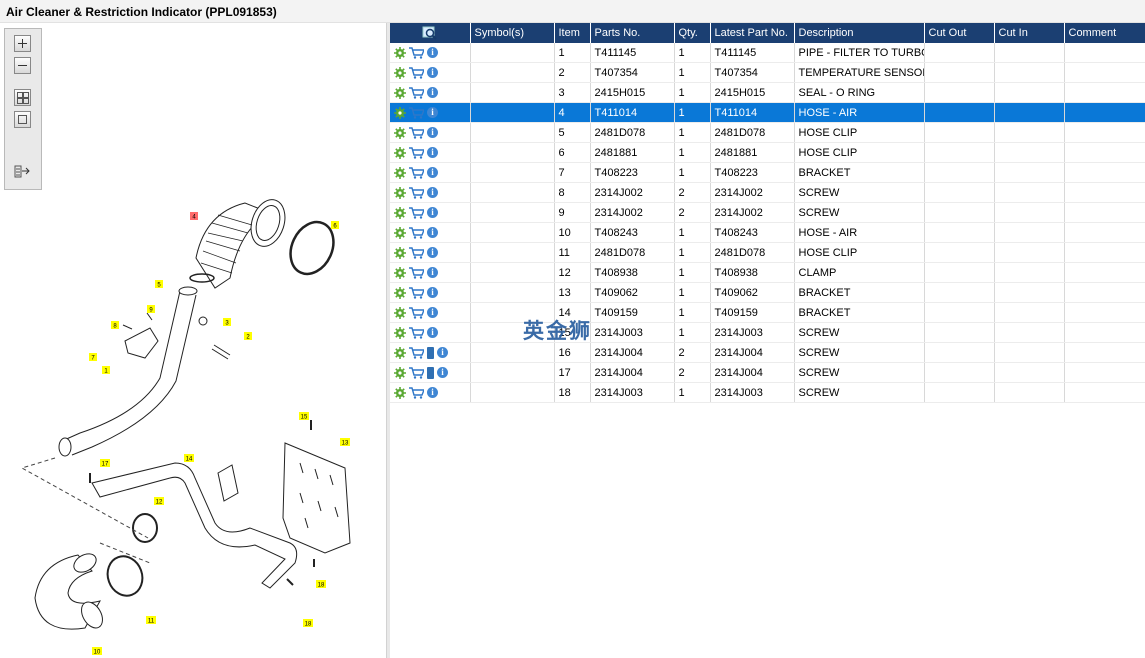  Describe the element at coordinates (70, 591) in the screenshot. I see `hose-elbow-drawing` at that location.